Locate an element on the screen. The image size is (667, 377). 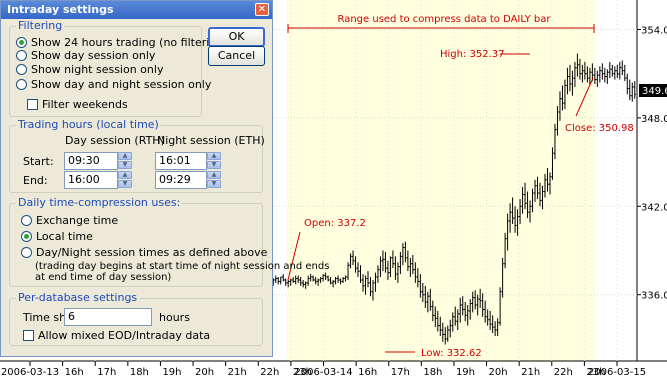
compression-group-label: Daily time-compression uses: is located at coordinates (99, 202).